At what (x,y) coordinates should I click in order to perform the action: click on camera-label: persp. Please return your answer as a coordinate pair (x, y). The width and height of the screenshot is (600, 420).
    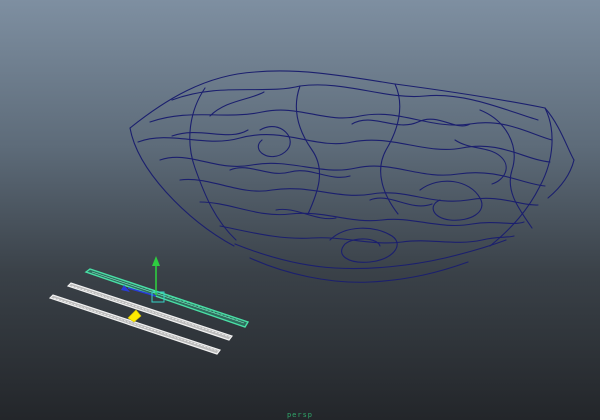
    Looking at the image, I should click on (300, 415).